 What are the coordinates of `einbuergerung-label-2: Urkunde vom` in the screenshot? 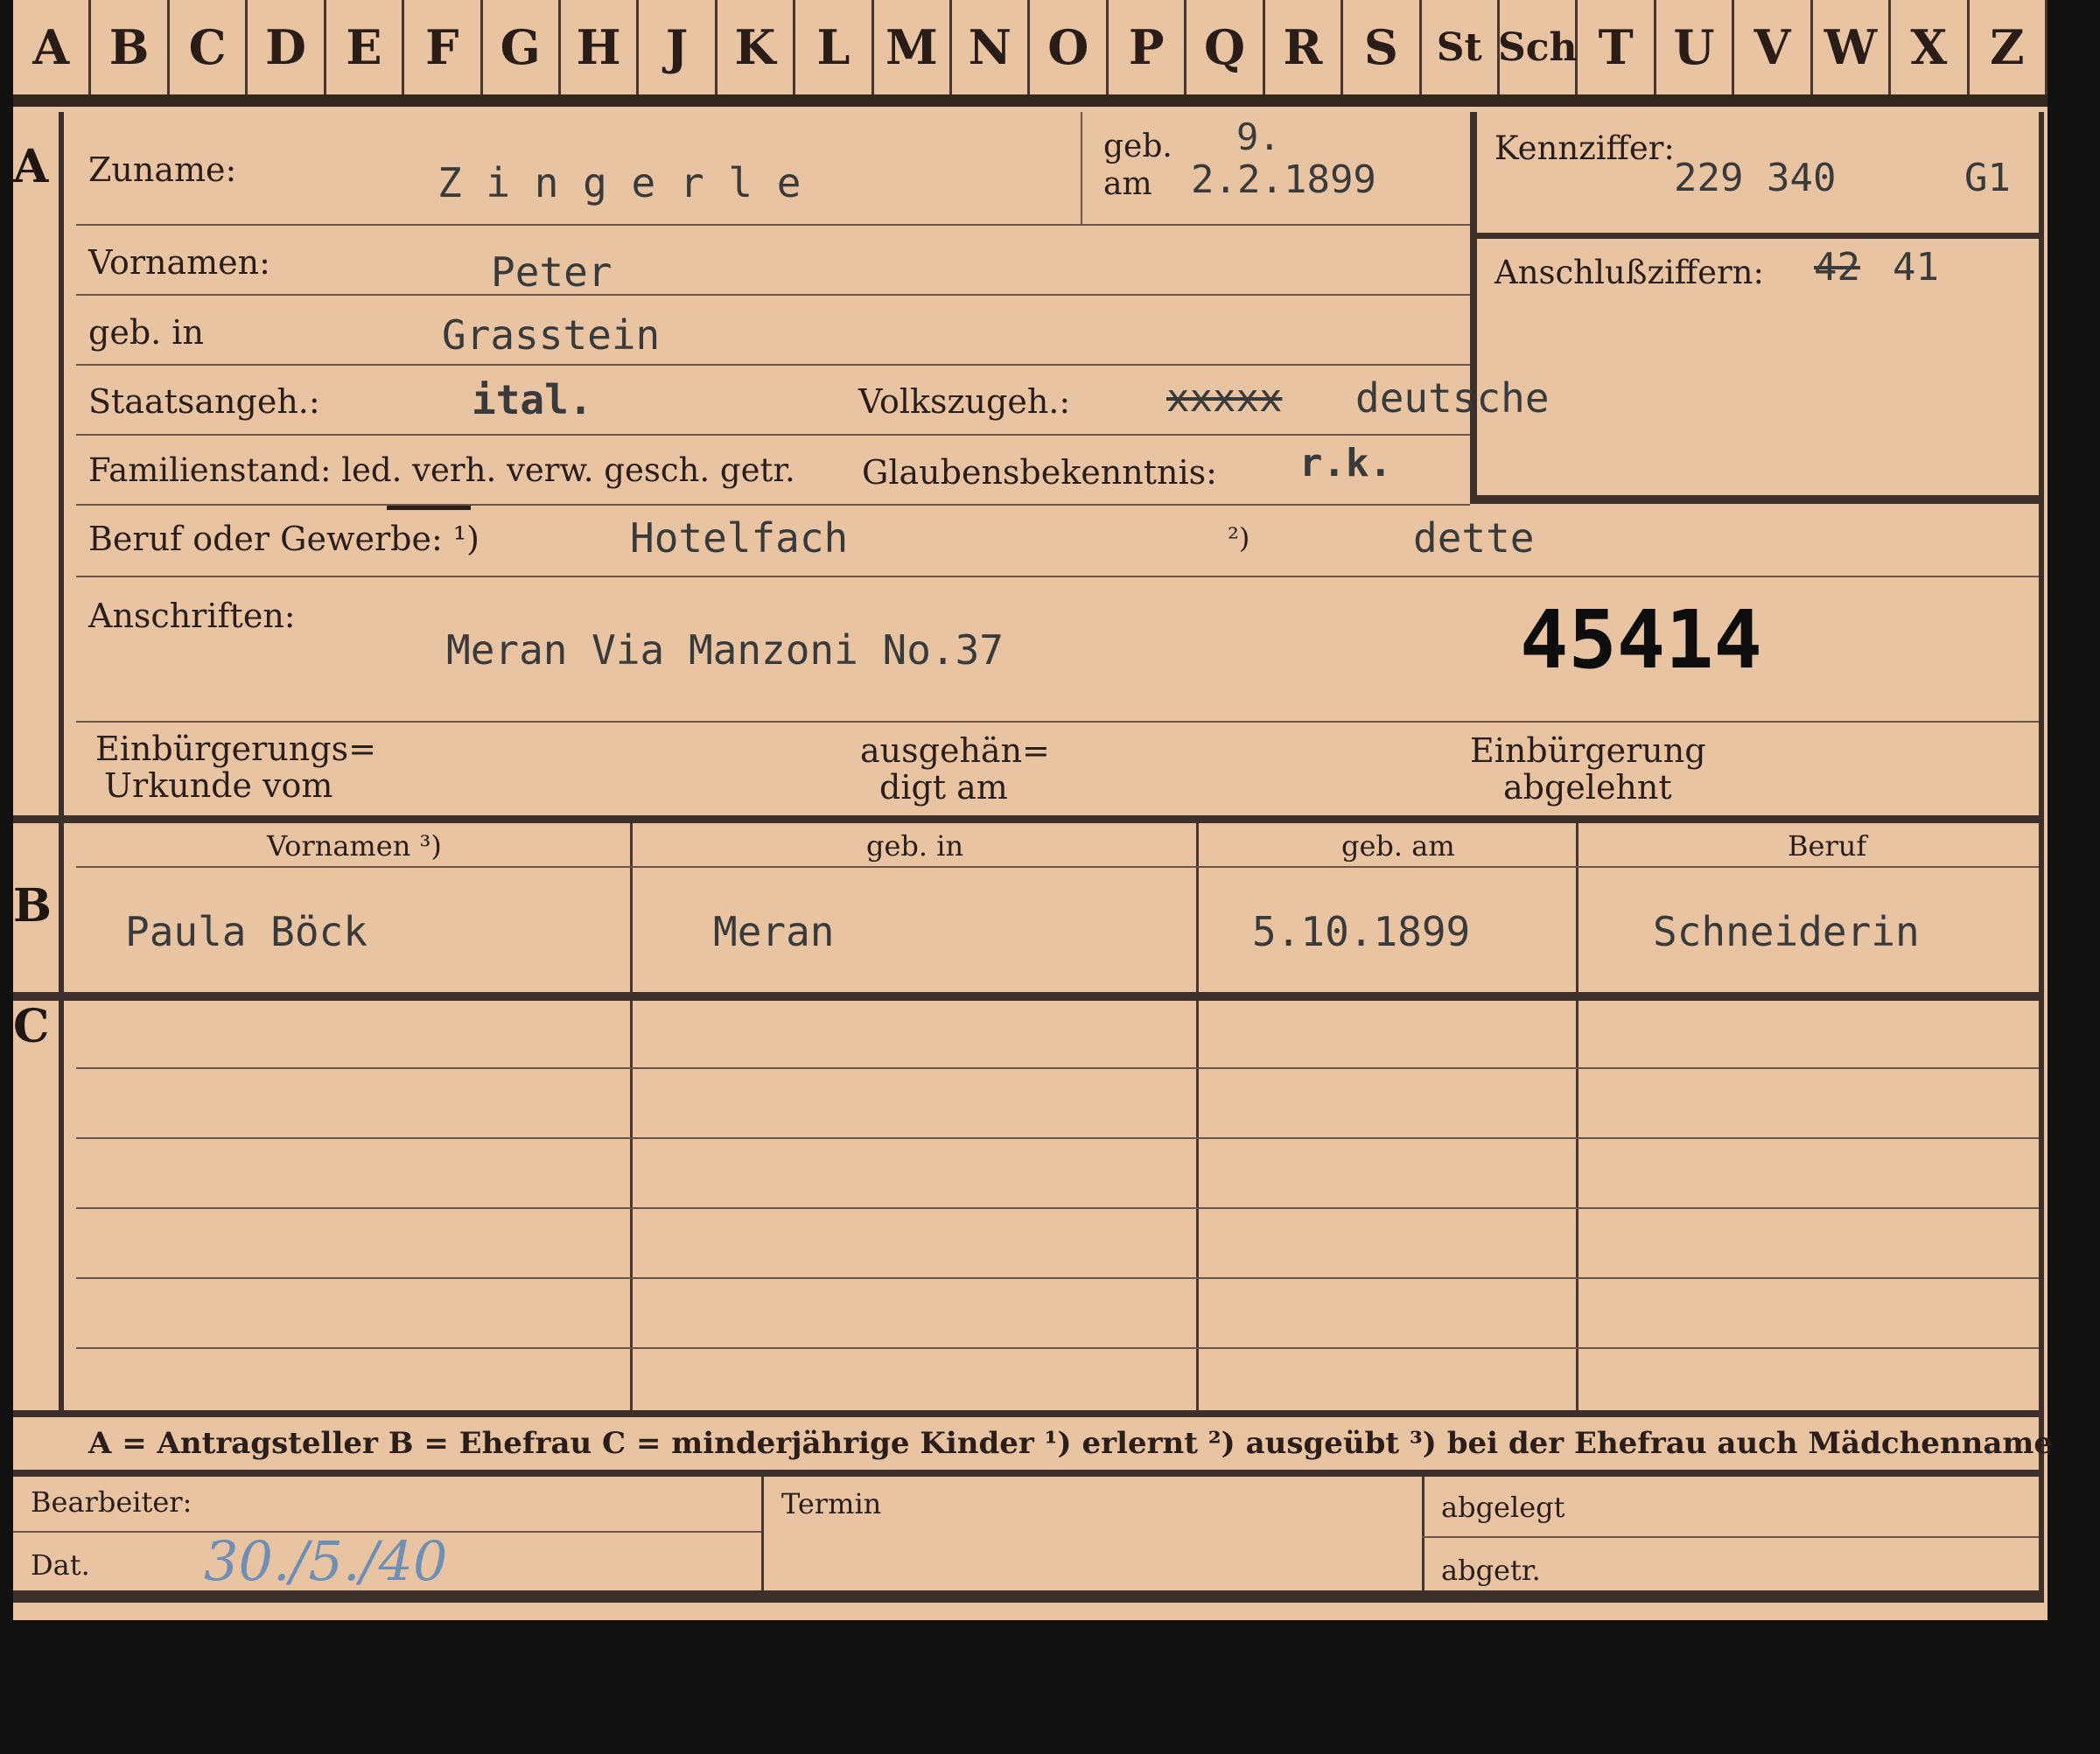 It's located at (218, 785).